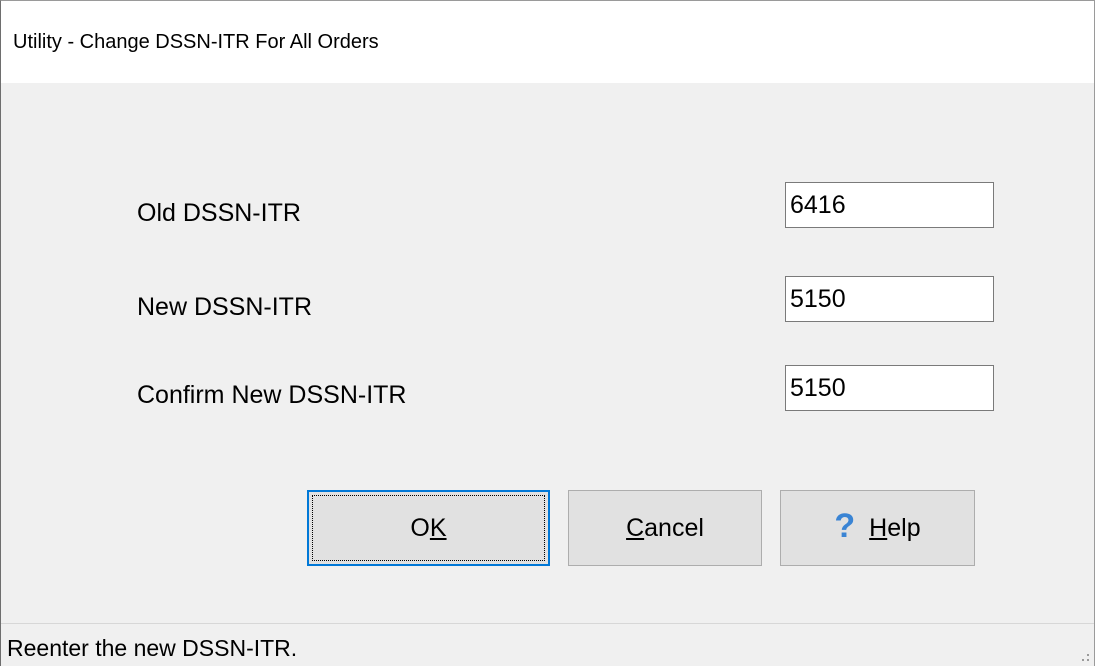 The height and width of the screenshot is (667, 1095). What do you see at coordinates (547, 644) in the screenshot?
I see `status-bar: Reenter the new DSSN-ITR.` at bounding box center [547, 644].